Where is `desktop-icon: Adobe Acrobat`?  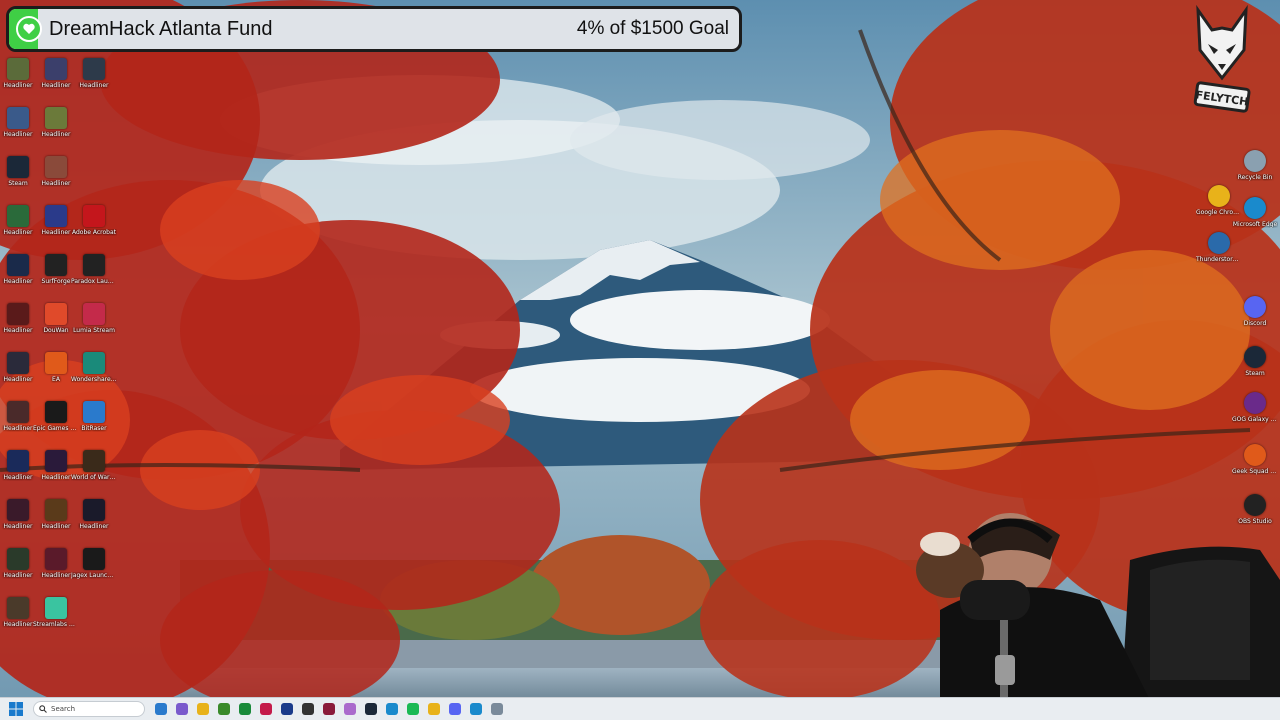
desktop-icon: Adobe Acrobat is located at coordinates (94, 228).